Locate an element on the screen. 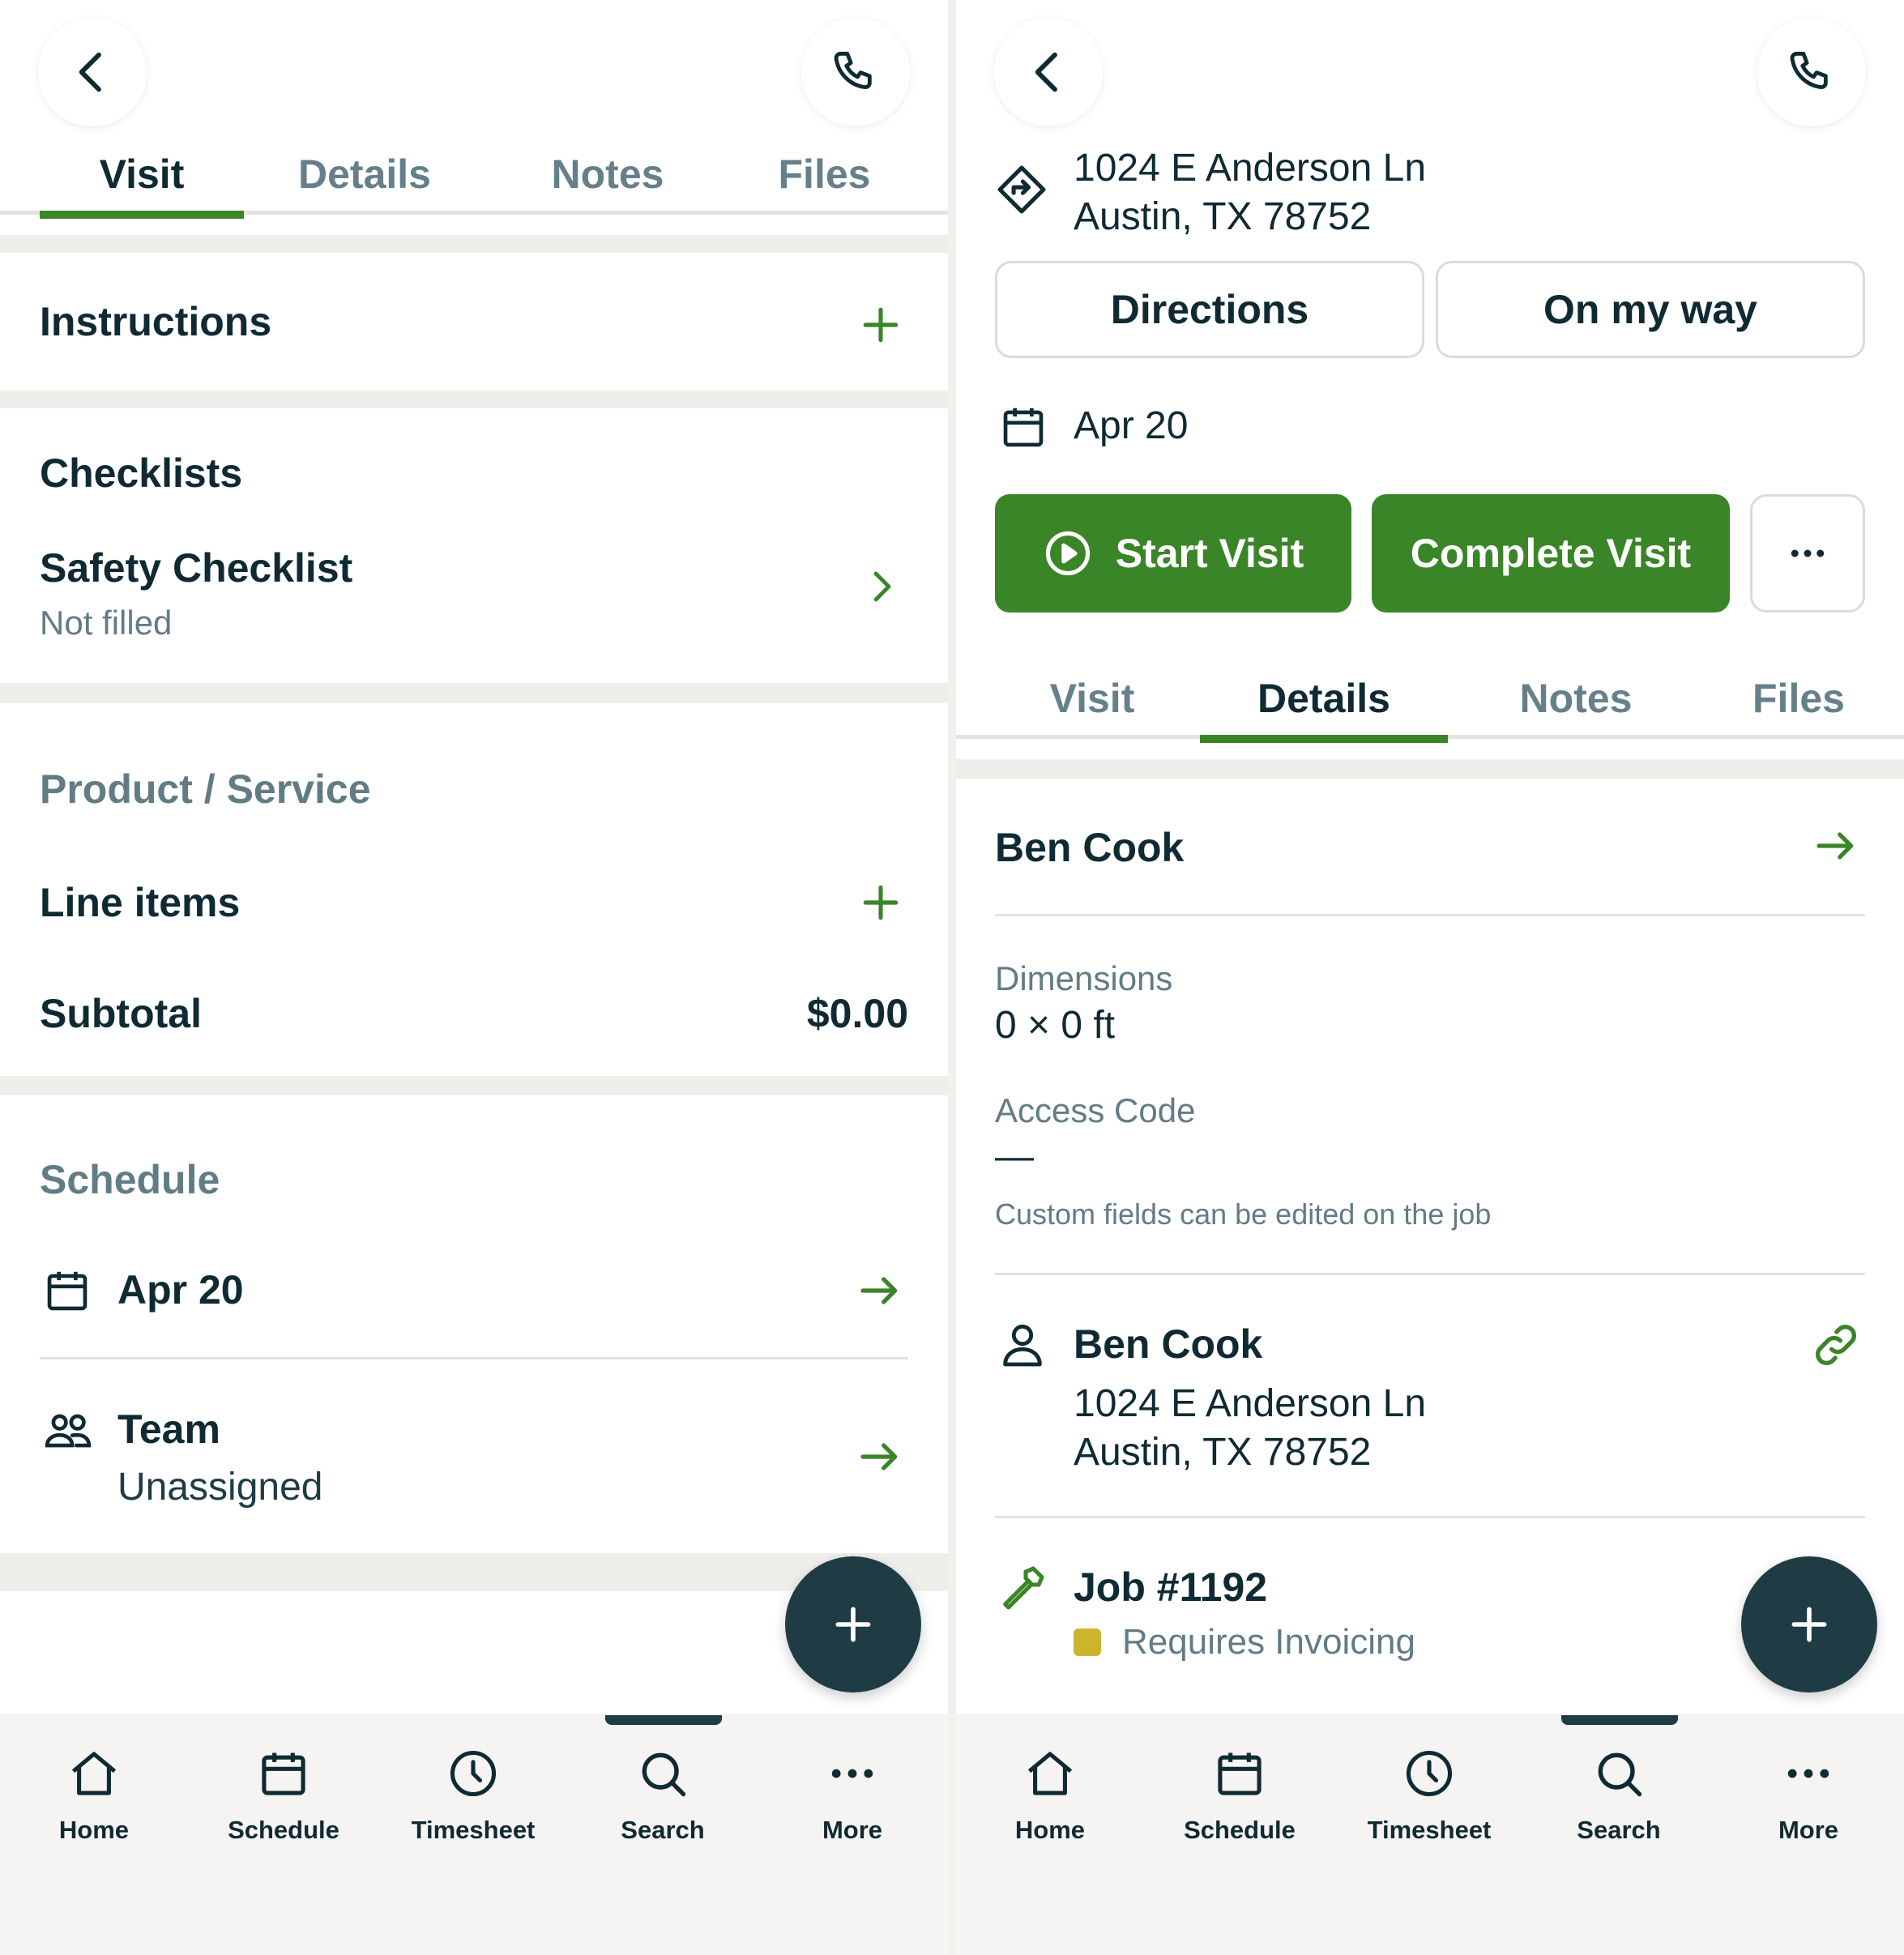 Image resolution: width=1904 pixels, height=1955 pixels. more-actions-button is located at coordinates (1808, 553).